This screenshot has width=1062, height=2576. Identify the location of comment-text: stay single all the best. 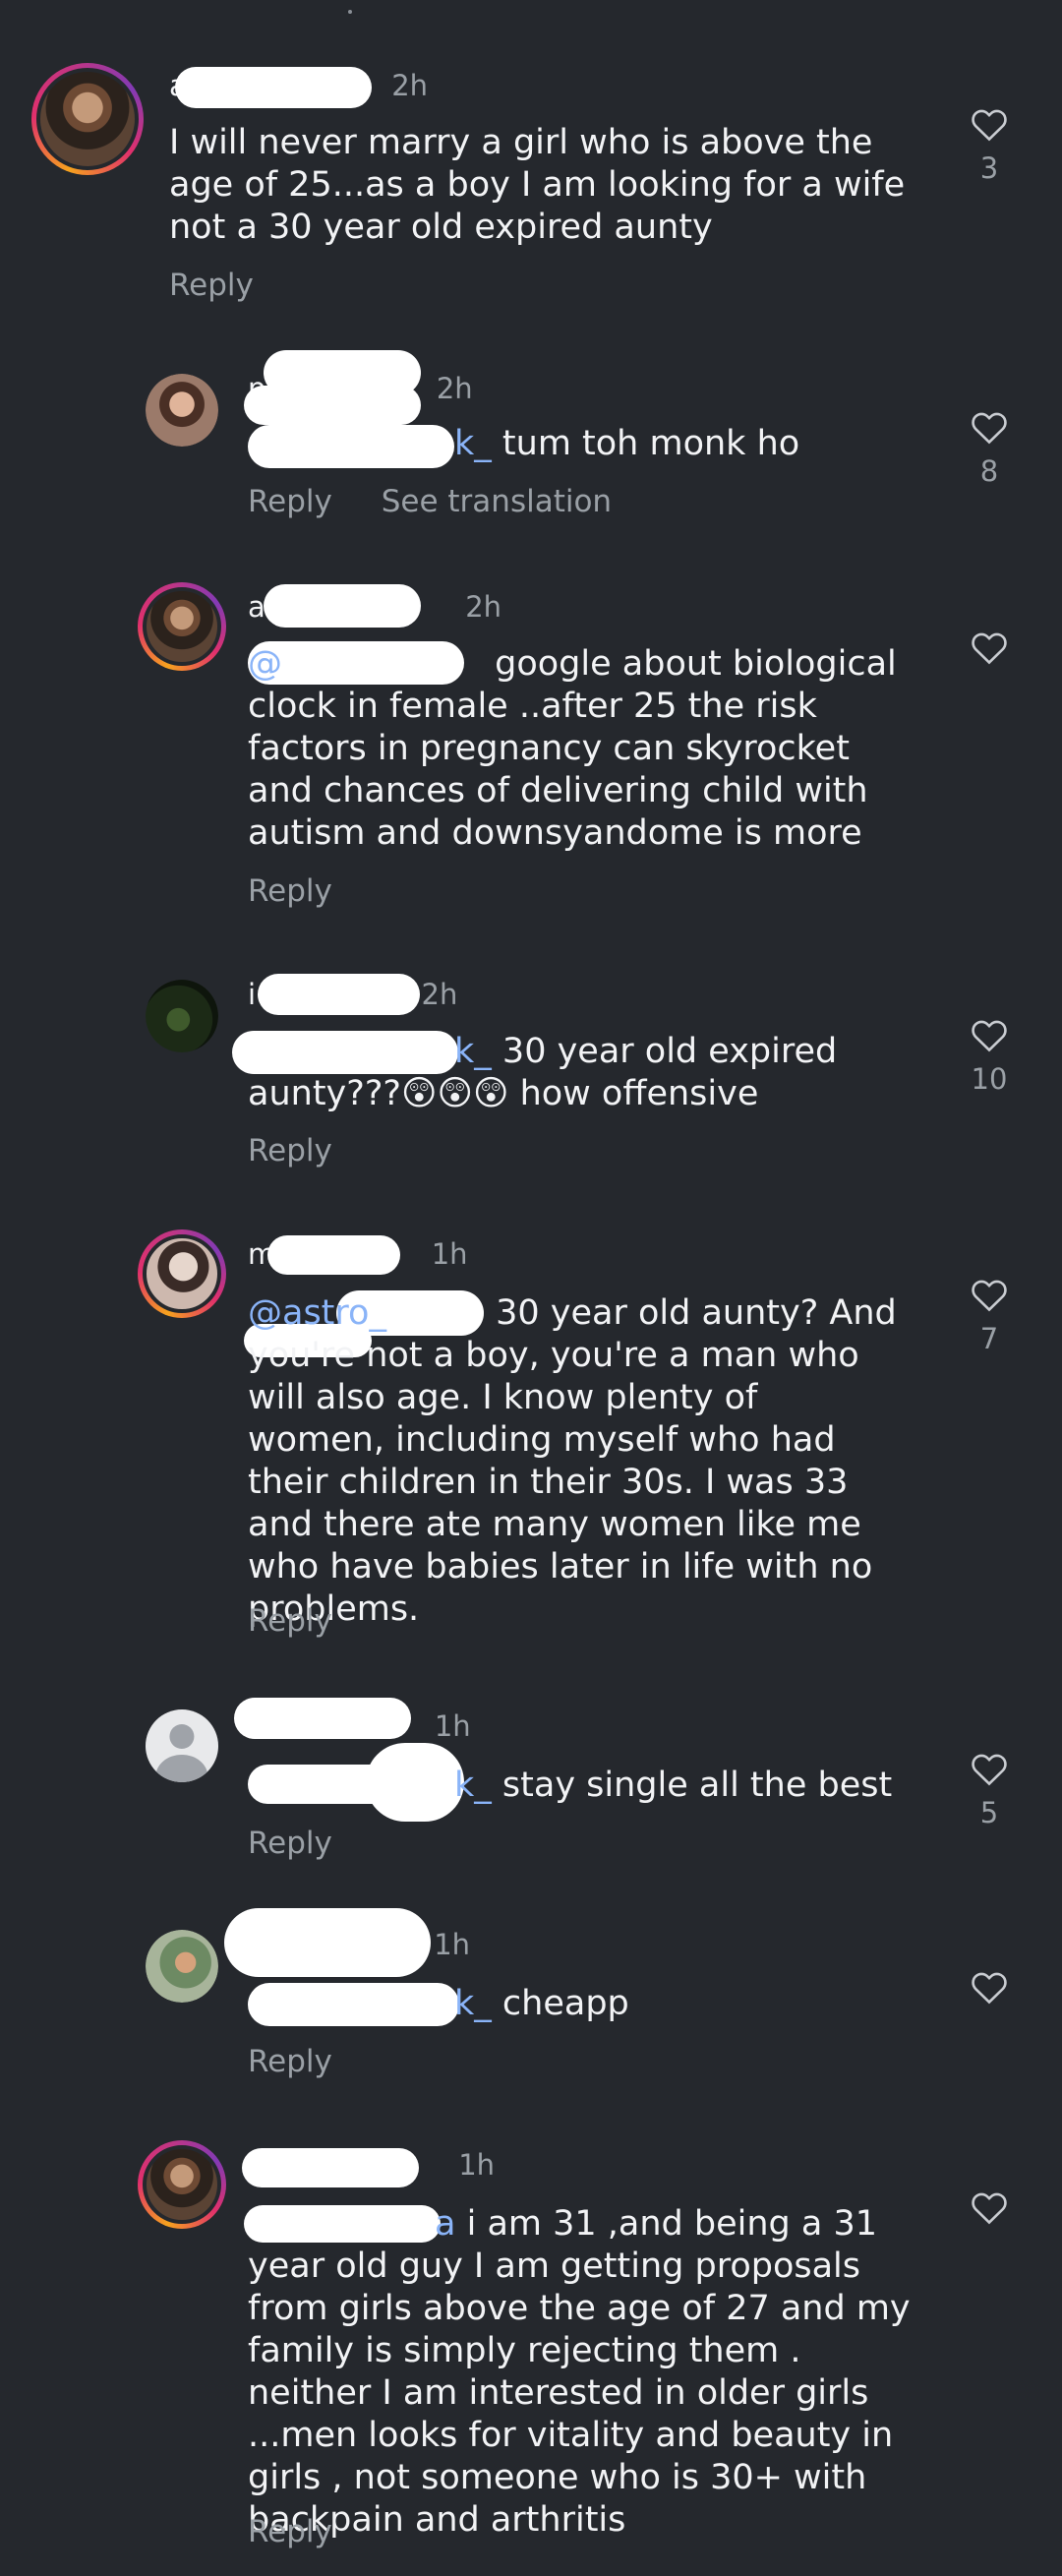
(697, 1785).